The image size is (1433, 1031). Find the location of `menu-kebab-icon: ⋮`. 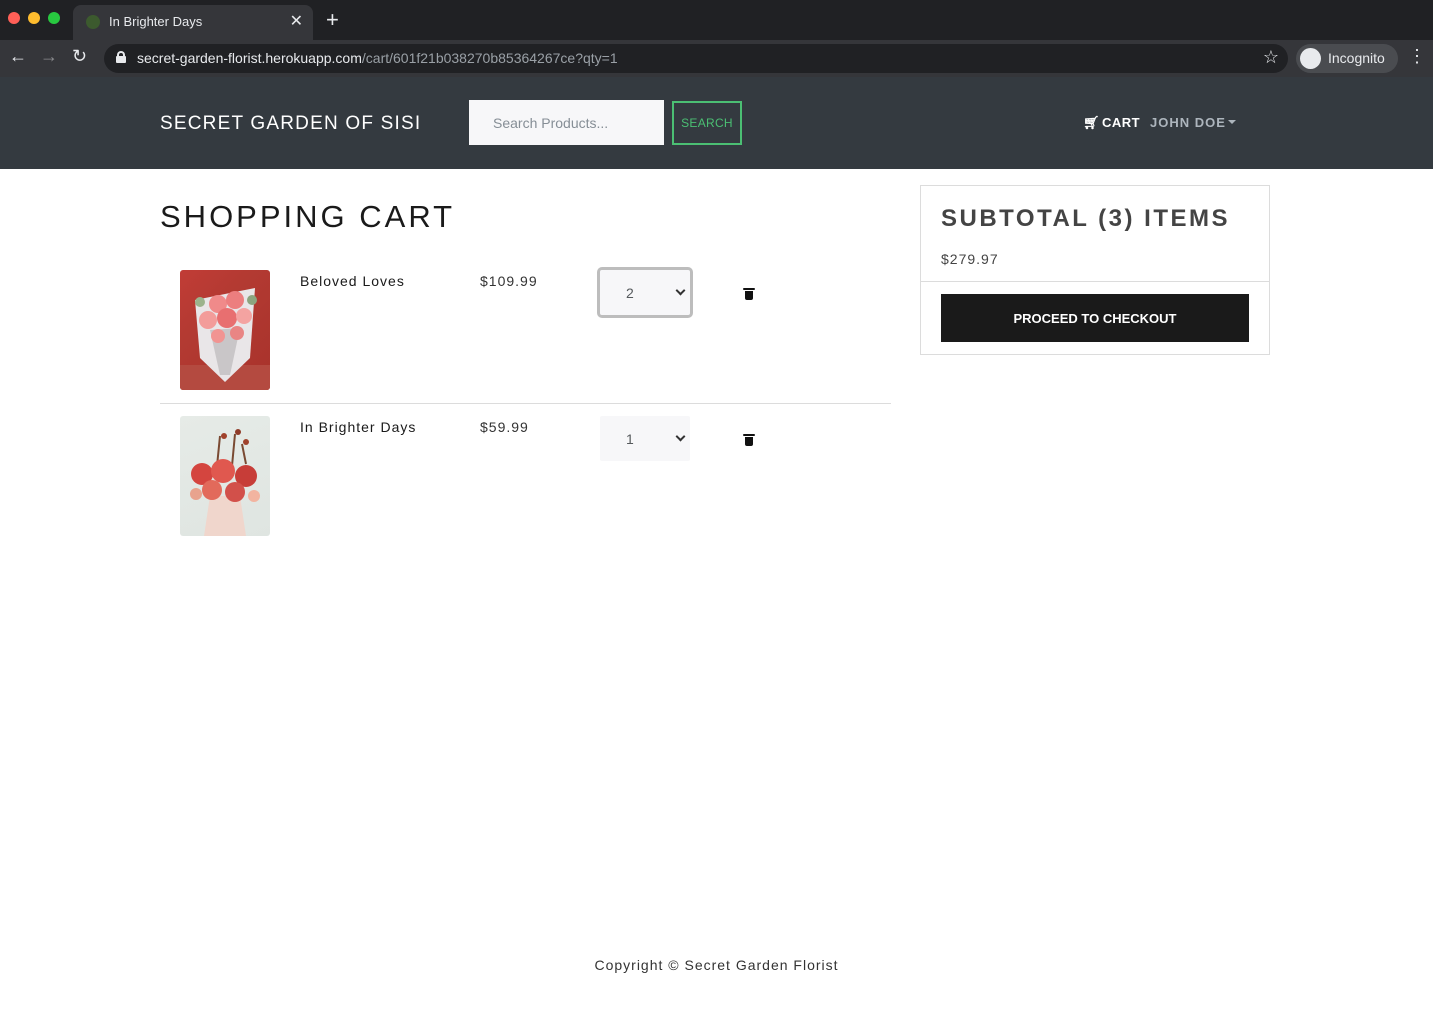

menu-kebab-icon: ⋮ is located at coordinates (1417, 56).